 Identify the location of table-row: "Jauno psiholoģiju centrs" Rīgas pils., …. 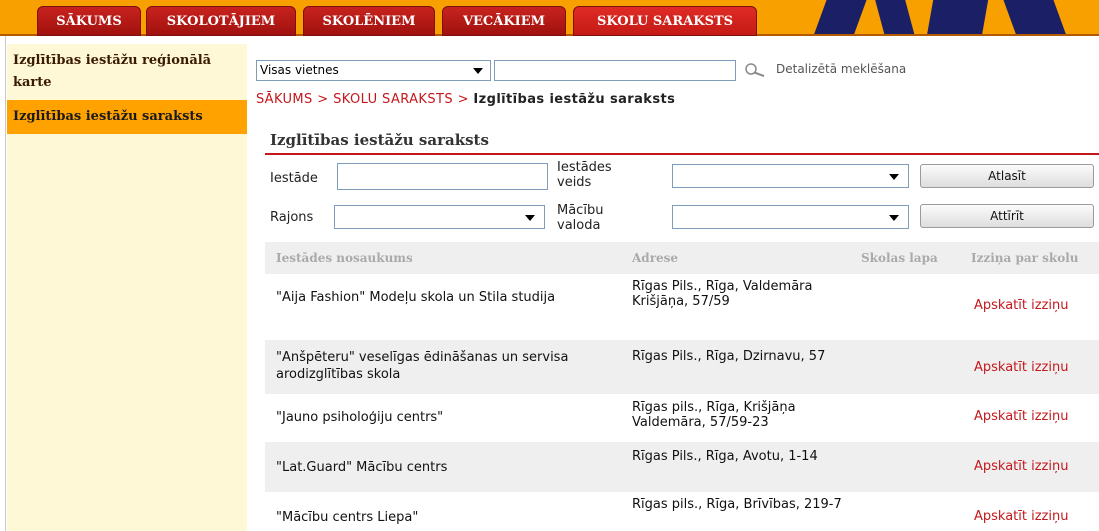
(682, 418).